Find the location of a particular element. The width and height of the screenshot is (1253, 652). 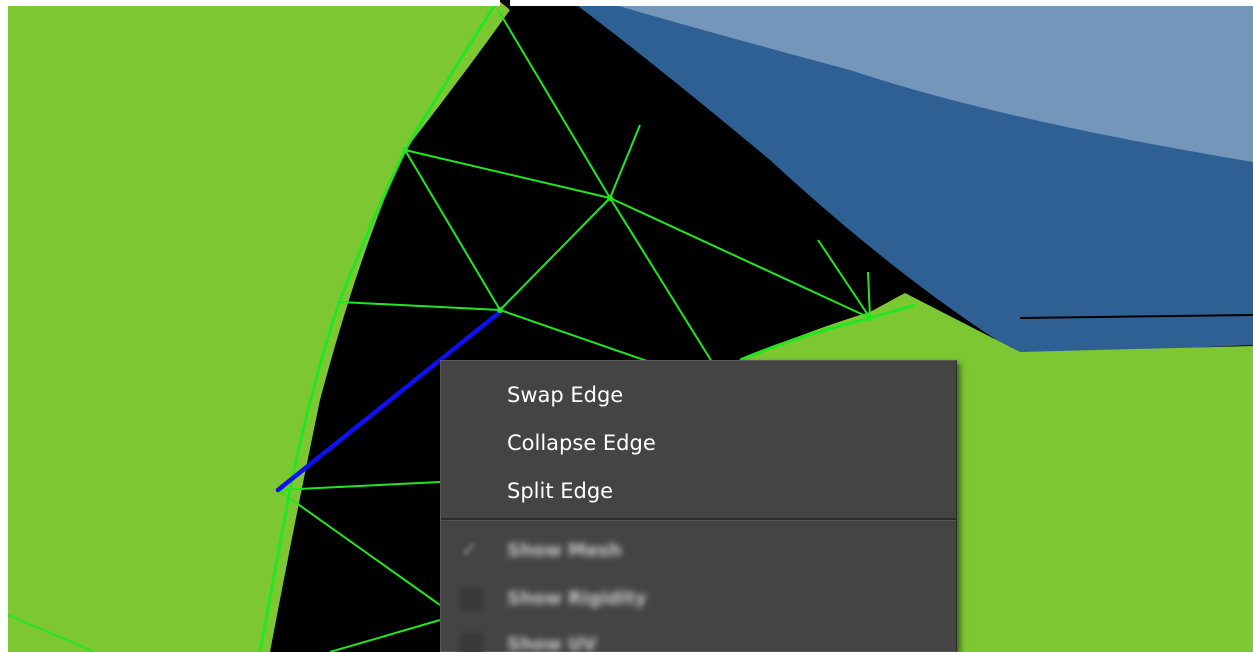

canvas-top-margin is located at coordinates (254, 3).